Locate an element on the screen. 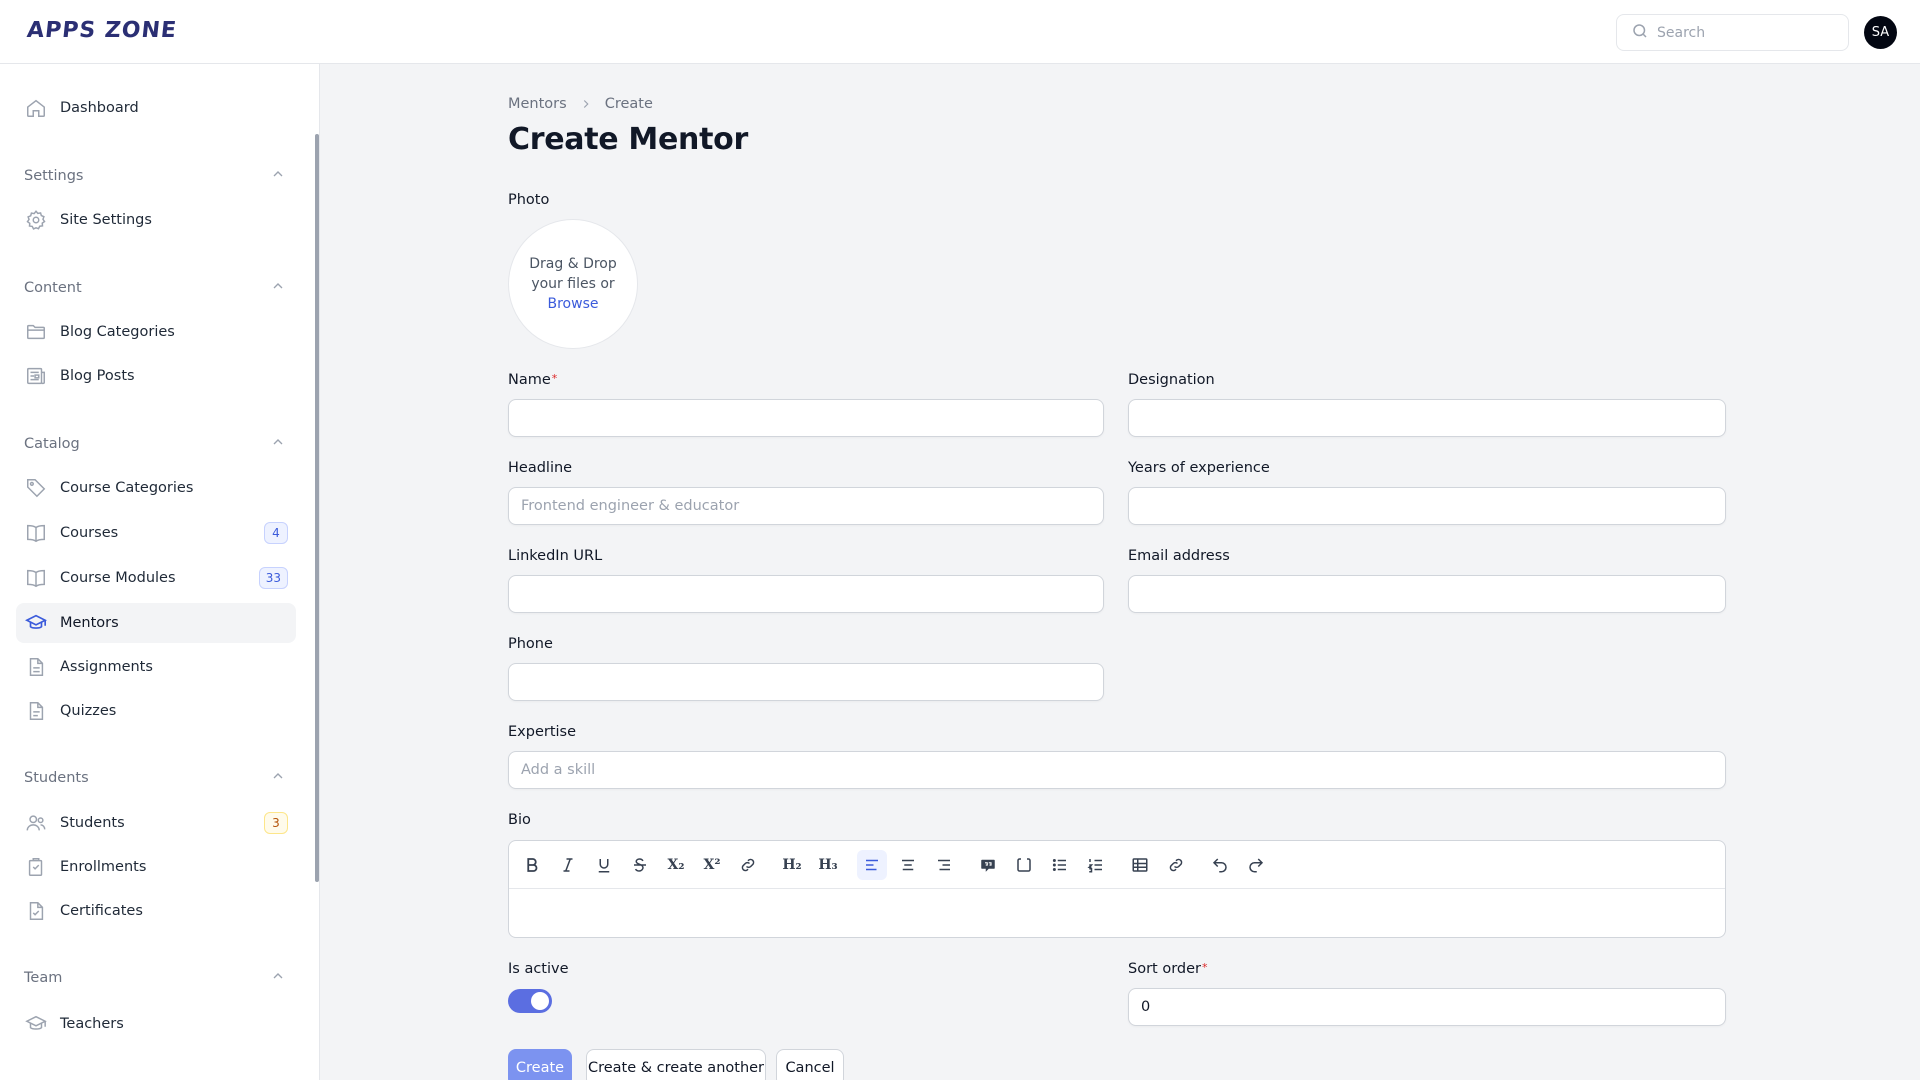 Image resolution: width=1920 pixels, height=1080 pixels. designation-input is located at coordinates (1427, 418).